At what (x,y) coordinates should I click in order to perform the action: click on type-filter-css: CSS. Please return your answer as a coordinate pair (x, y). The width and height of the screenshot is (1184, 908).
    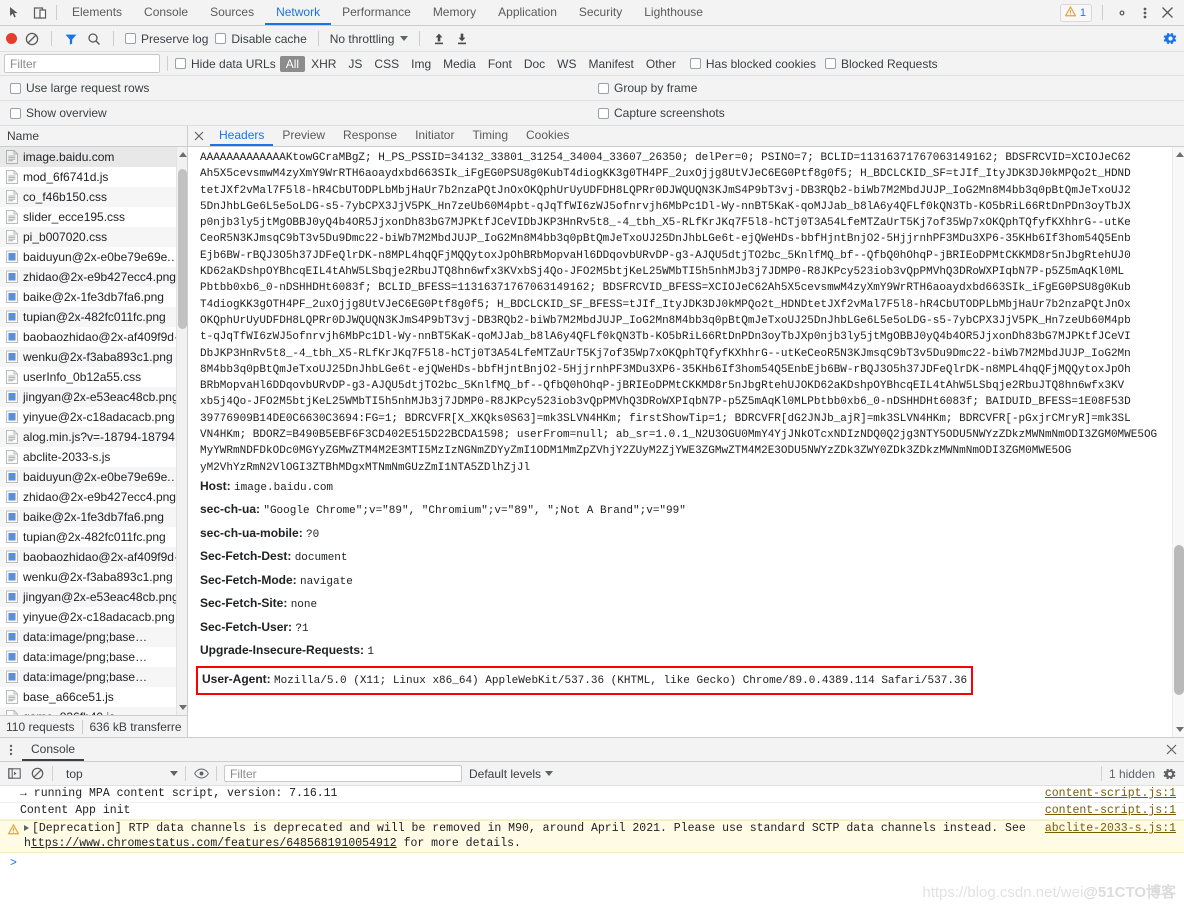
    Looking at the image, I should click on (386, 64).